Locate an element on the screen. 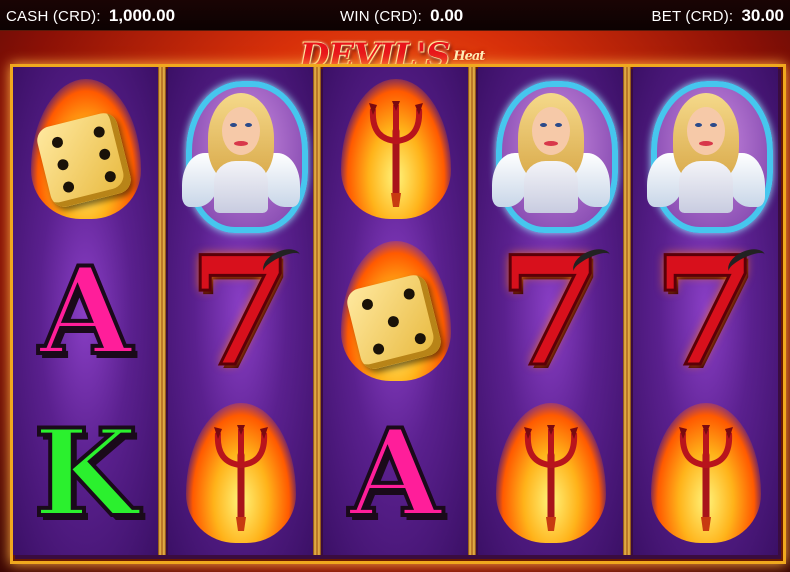 The image size is (790, 572). win-label: WIN (CRD): is located at coordinates (381, 16).